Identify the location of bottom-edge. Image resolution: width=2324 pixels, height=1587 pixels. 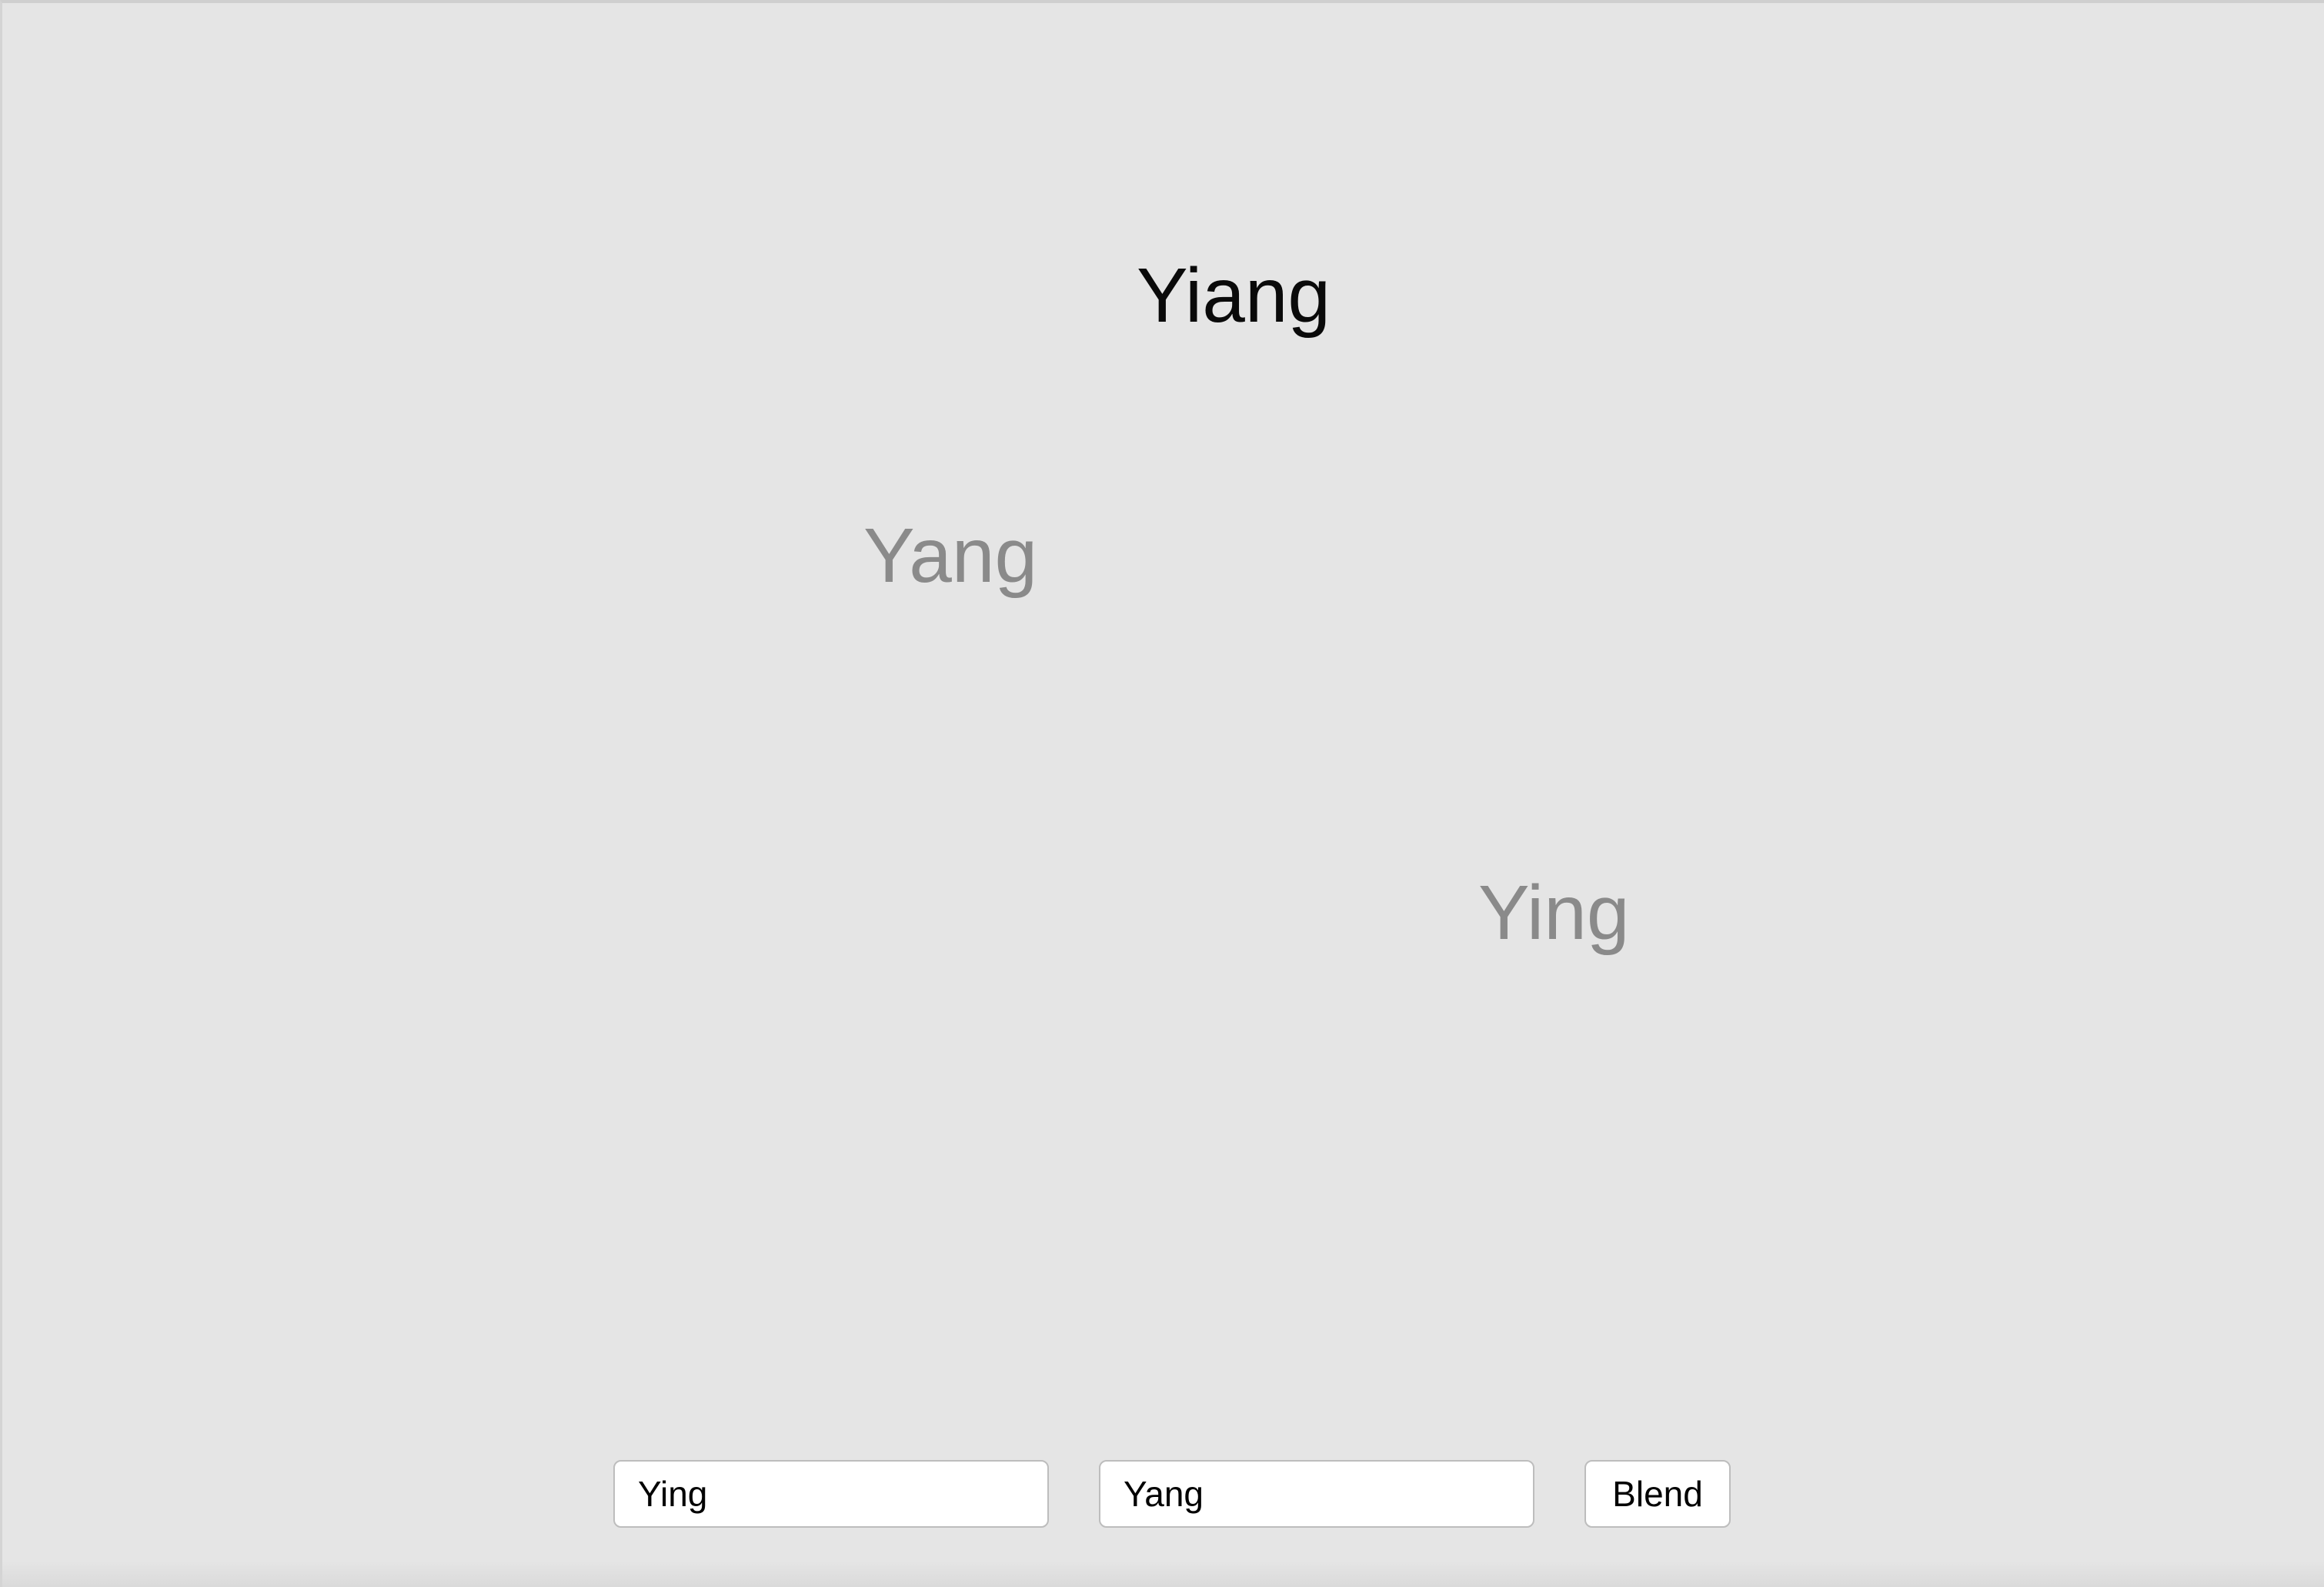
(1163, 1574).